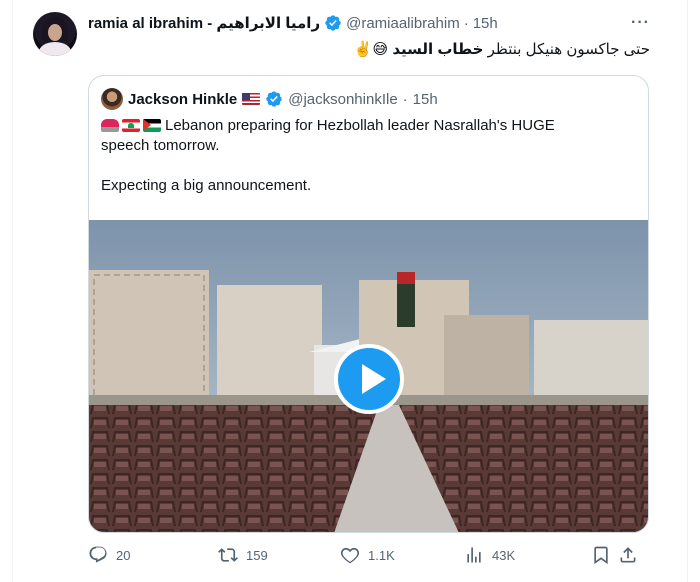  What do you see at coordinates (489, 555) in the screenshot?
I see `views-button: 43K` at bounding box center [489, 555].